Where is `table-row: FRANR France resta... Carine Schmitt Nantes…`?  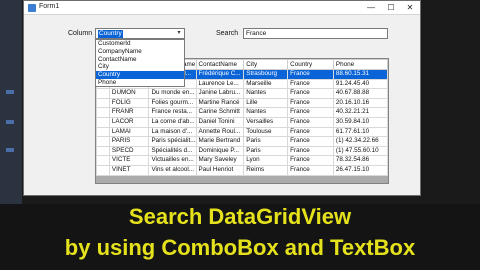
table-row: FRANR France resta... Carine Schmitt Nantes… is located at coordinates (242, 112).